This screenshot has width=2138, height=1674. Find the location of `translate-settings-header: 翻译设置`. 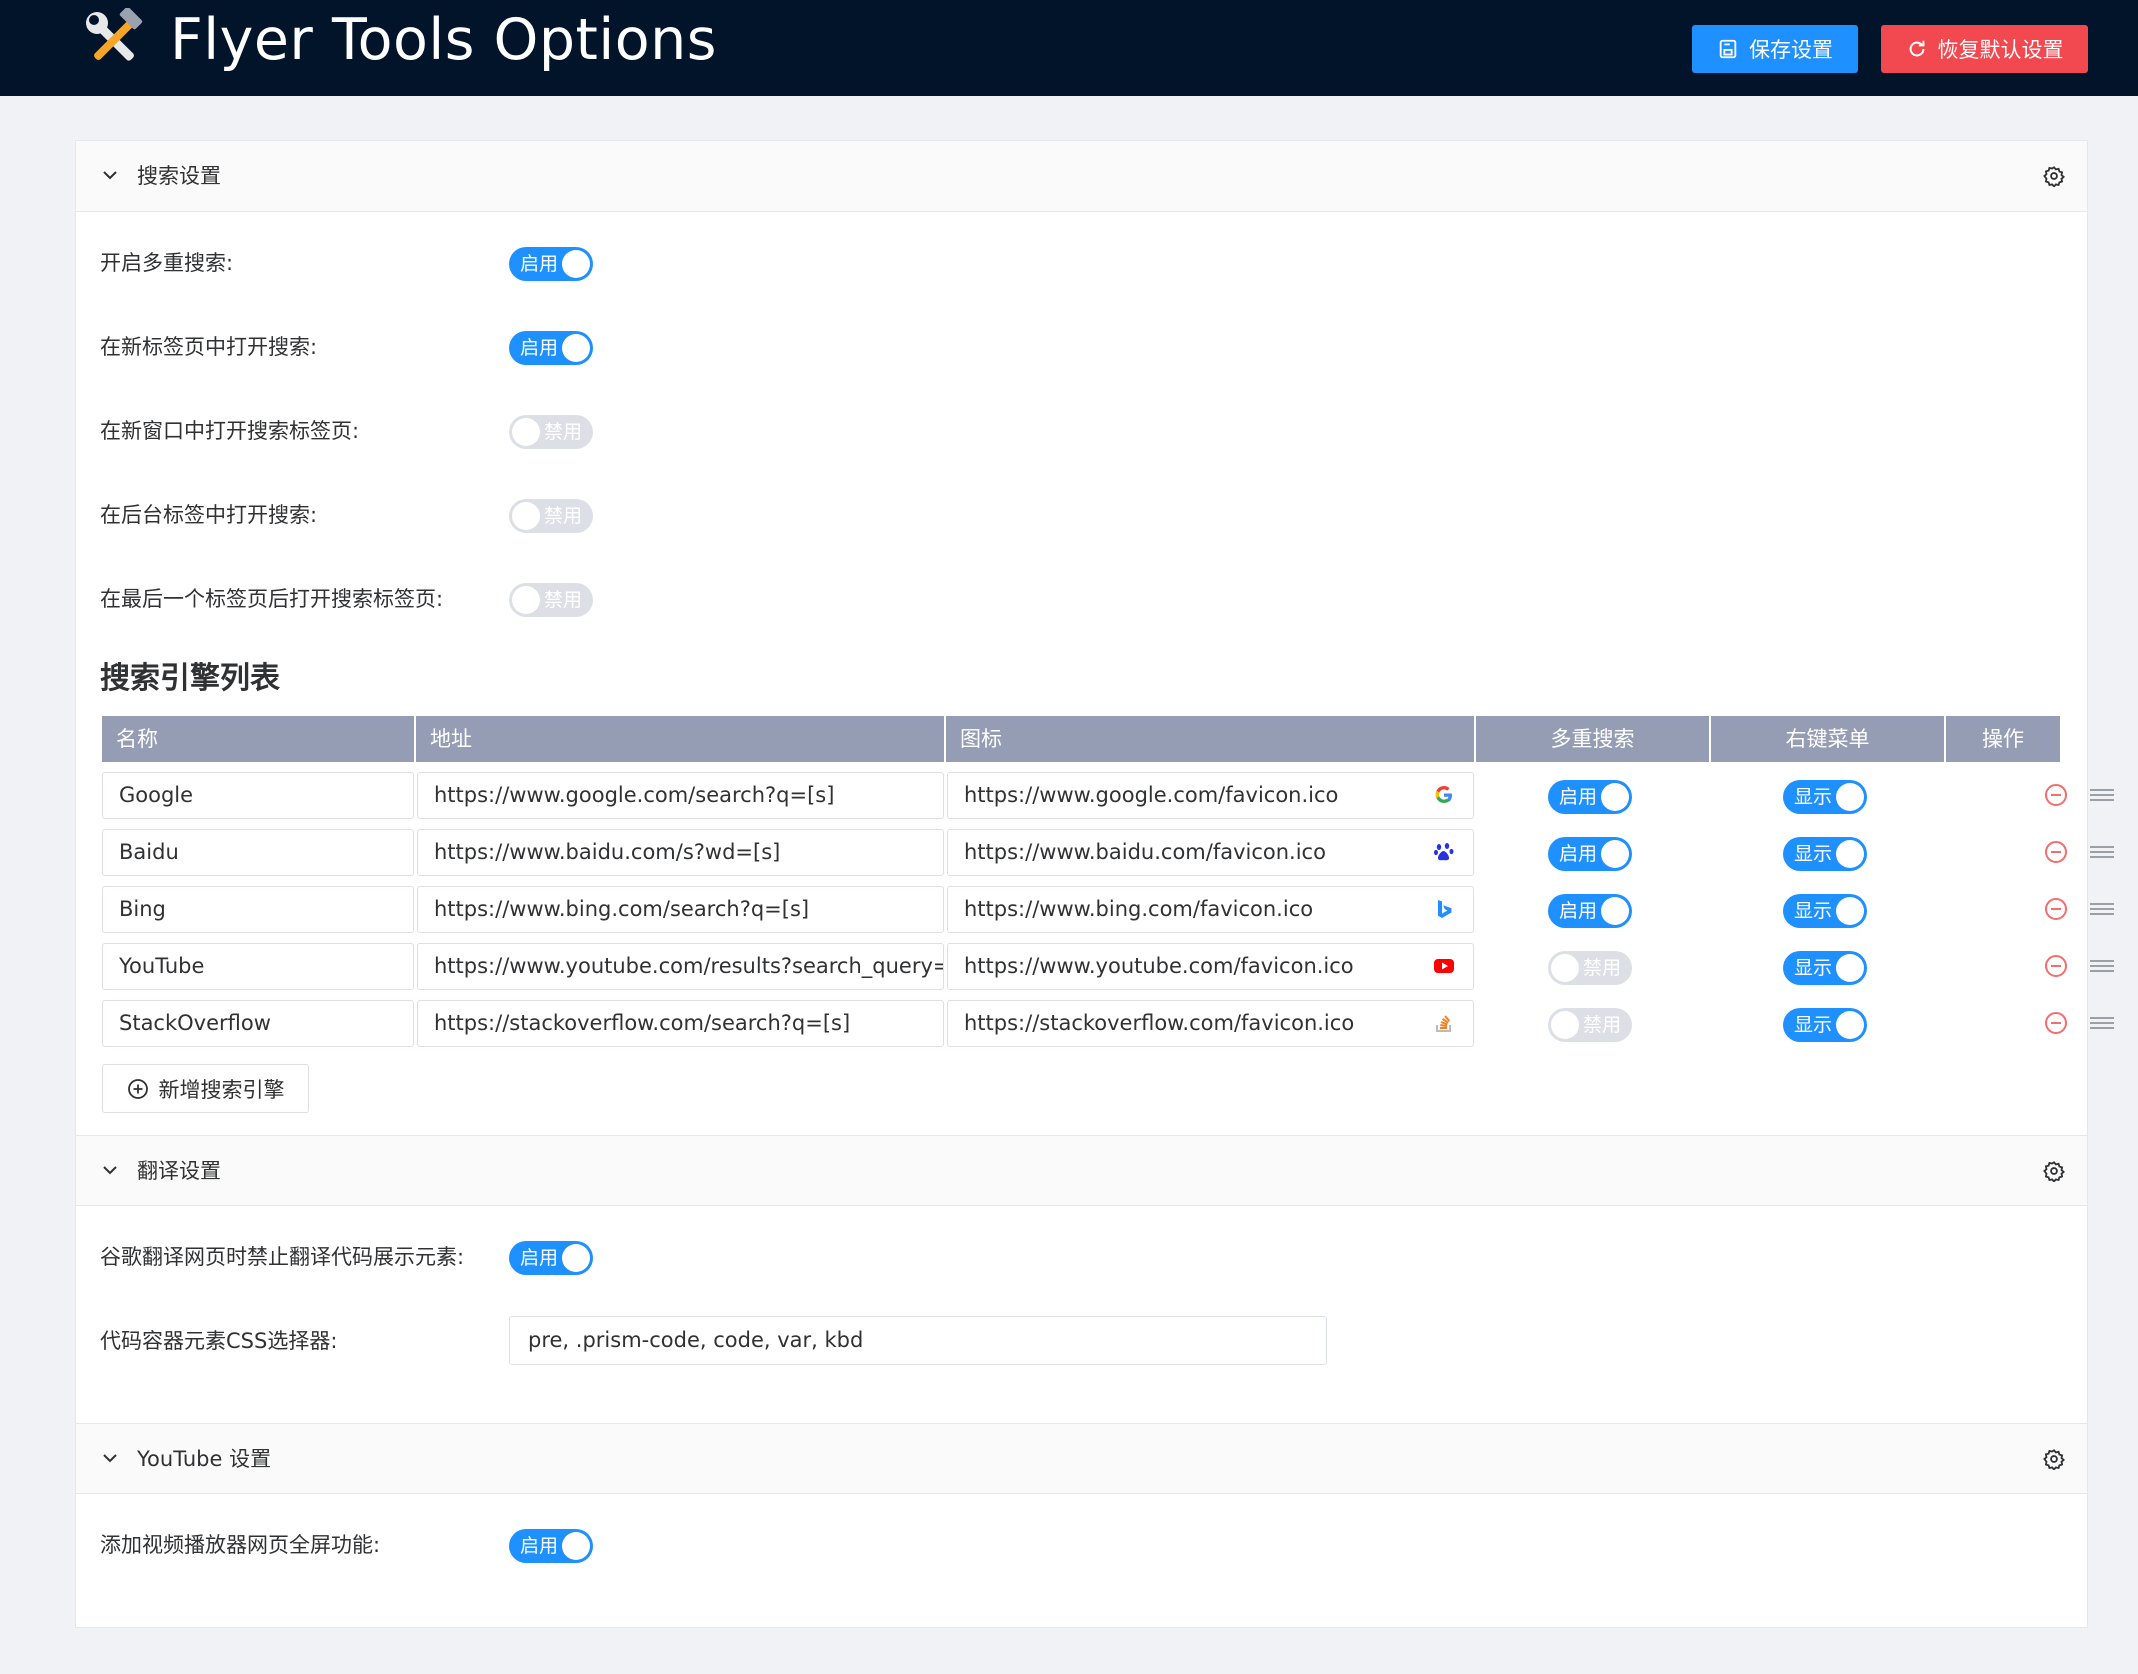

translate-settings-header: 翻译设置 is located at coordinates (1081, 1170).